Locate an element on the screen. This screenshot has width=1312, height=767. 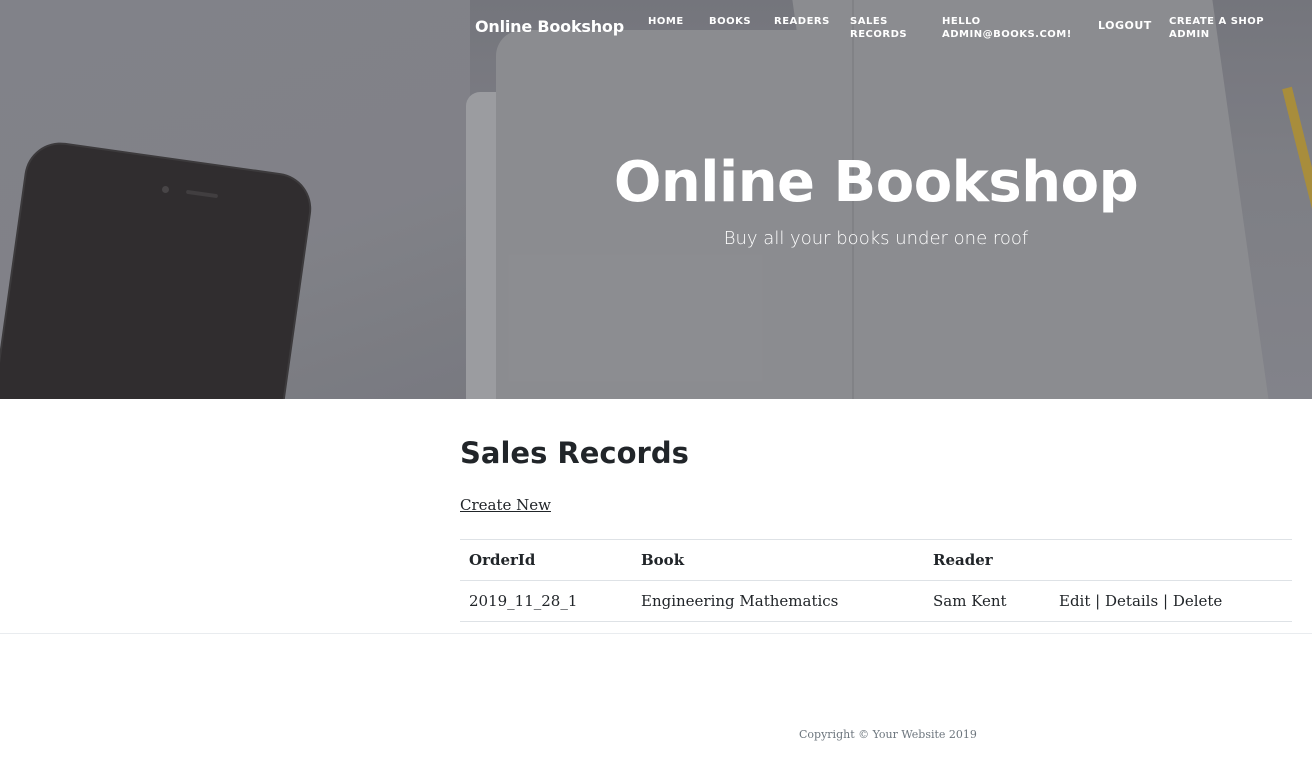
hero-subtitle: Buy all your books under one roof is located at coordinates (876, 238).